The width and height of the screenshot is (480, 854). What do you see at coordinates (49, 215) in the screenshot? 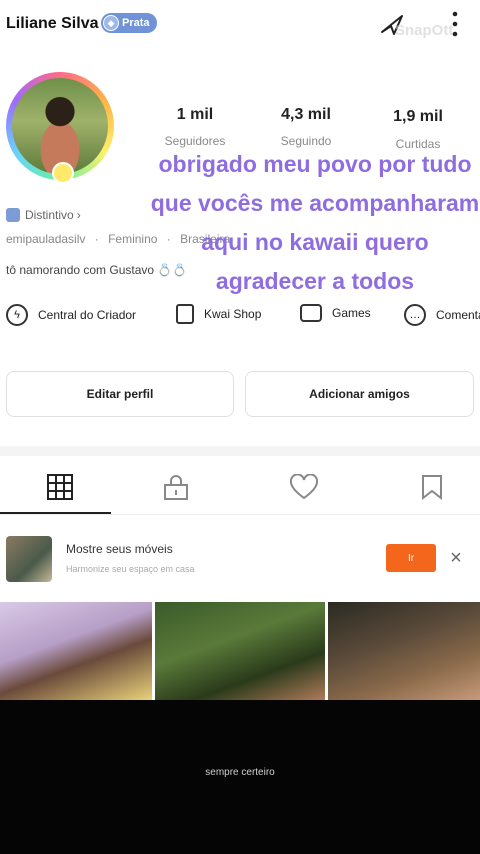
I see `distintivo-label: Distintivo` at bounding box center [49, 215].